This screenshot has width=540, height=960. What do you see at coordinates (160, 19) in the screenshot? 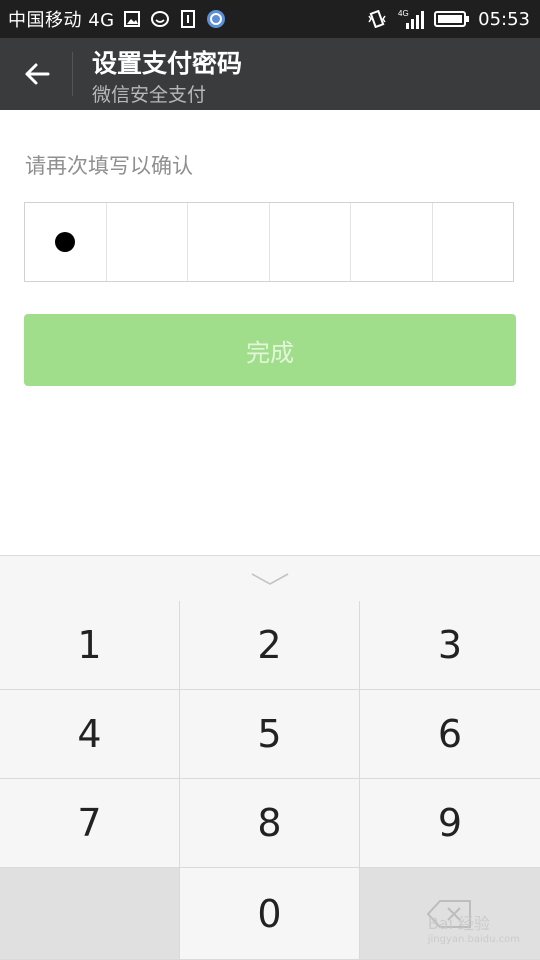
I see `face-icon` at bounding box center [160, 19].